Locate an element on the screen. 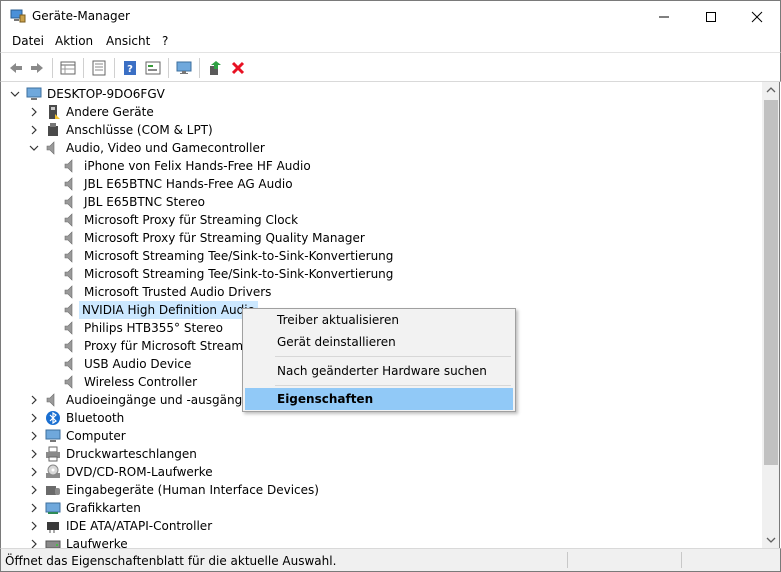 The width and height of the screenshot is (781, 572). ide-controller-icon is located at coordinates (53, 527).